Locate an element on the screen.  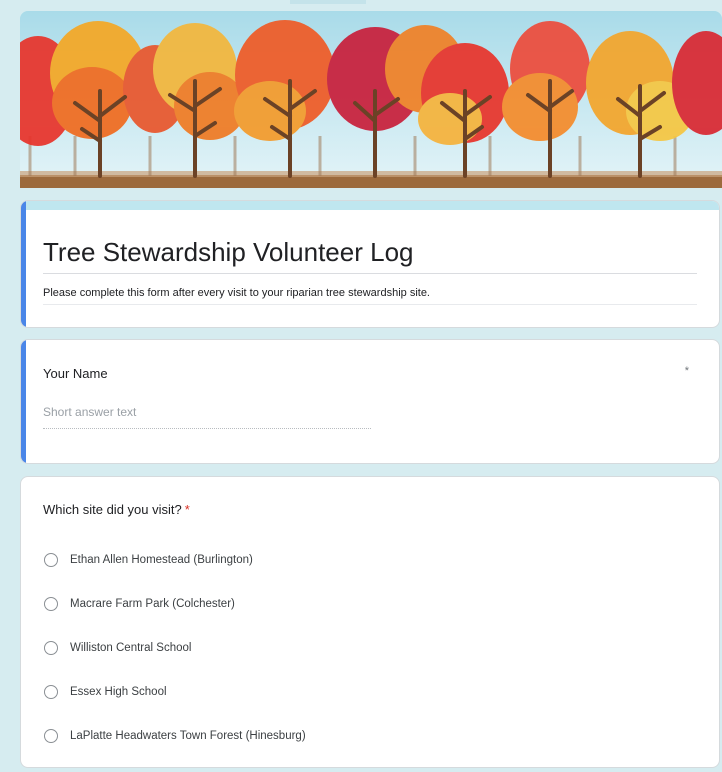
question-label-site: Which site did you visit? * is located at coordinates (116, 510).